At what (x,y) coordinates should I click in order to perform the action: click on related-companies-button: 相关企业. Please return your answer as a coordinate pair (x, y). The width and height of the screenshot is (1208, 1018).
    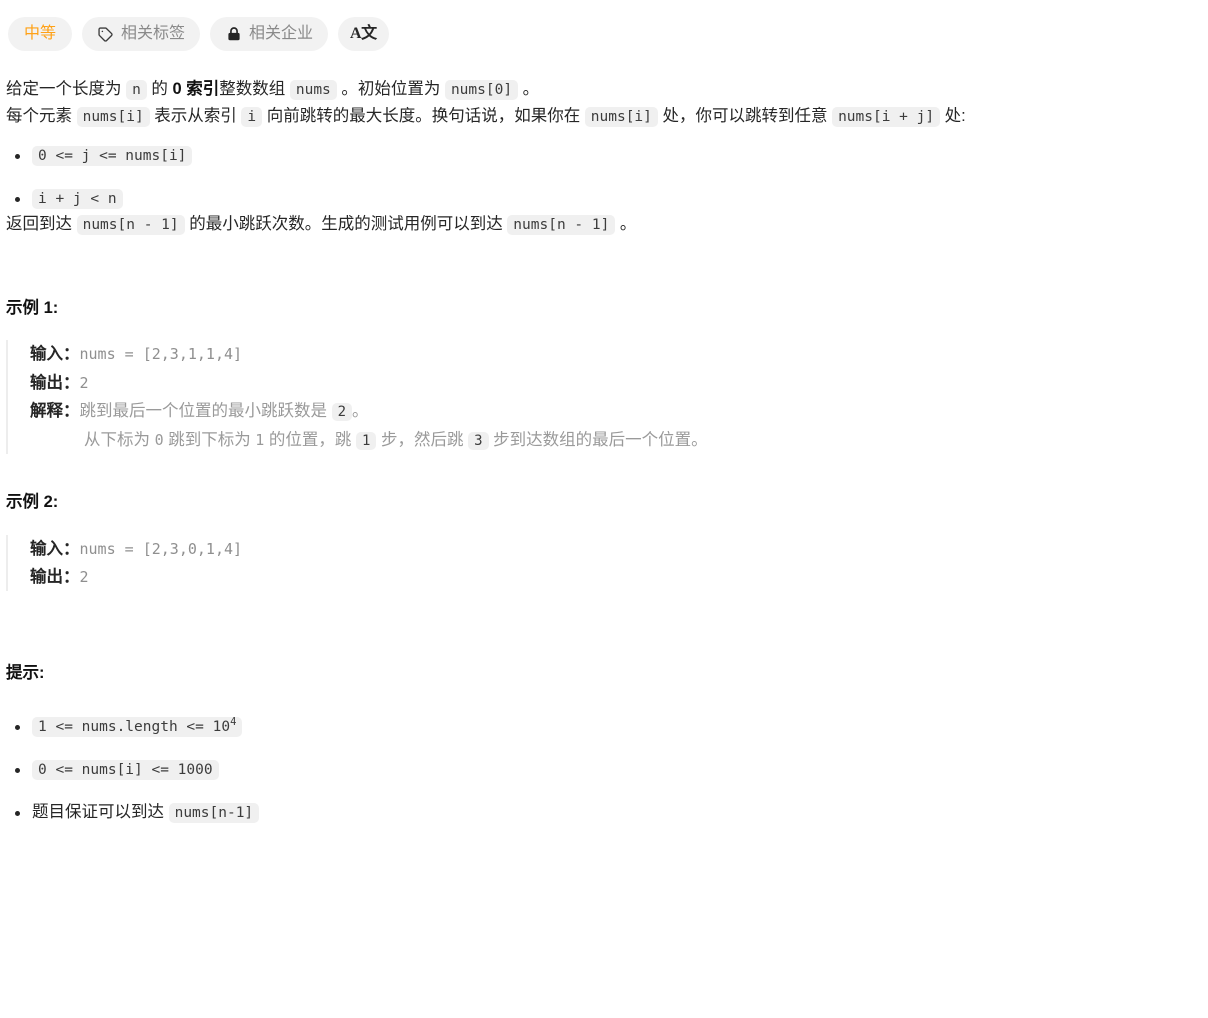
    Looking at the image, I should click on (269, 34).